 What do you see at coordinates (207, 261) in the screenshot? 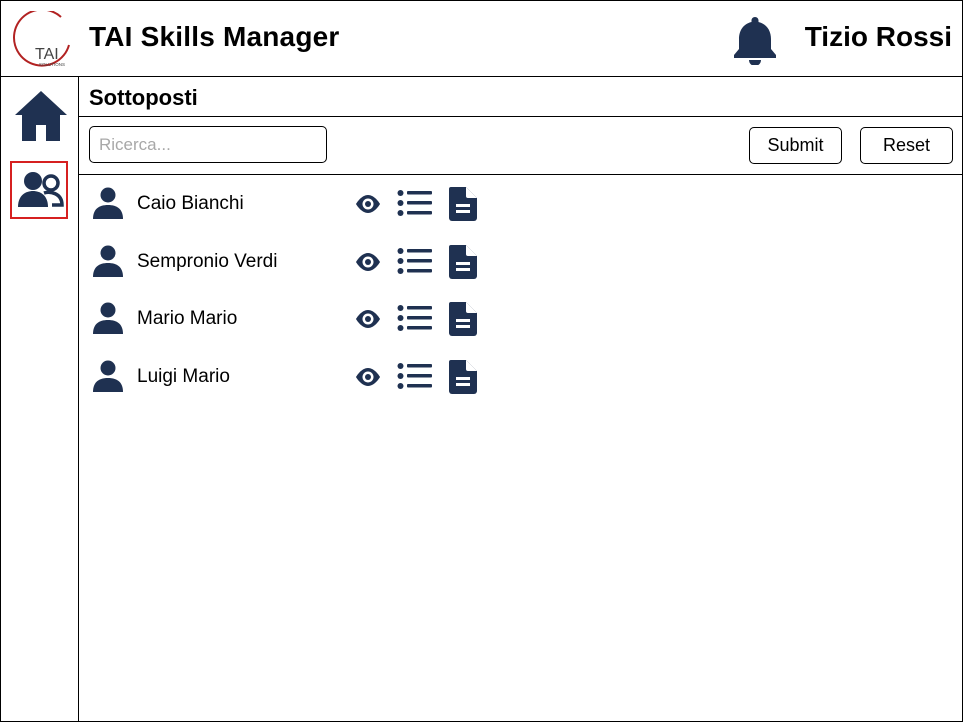
I see `employee-name: Sempronio Verdi` at bounding box center [207, 261].